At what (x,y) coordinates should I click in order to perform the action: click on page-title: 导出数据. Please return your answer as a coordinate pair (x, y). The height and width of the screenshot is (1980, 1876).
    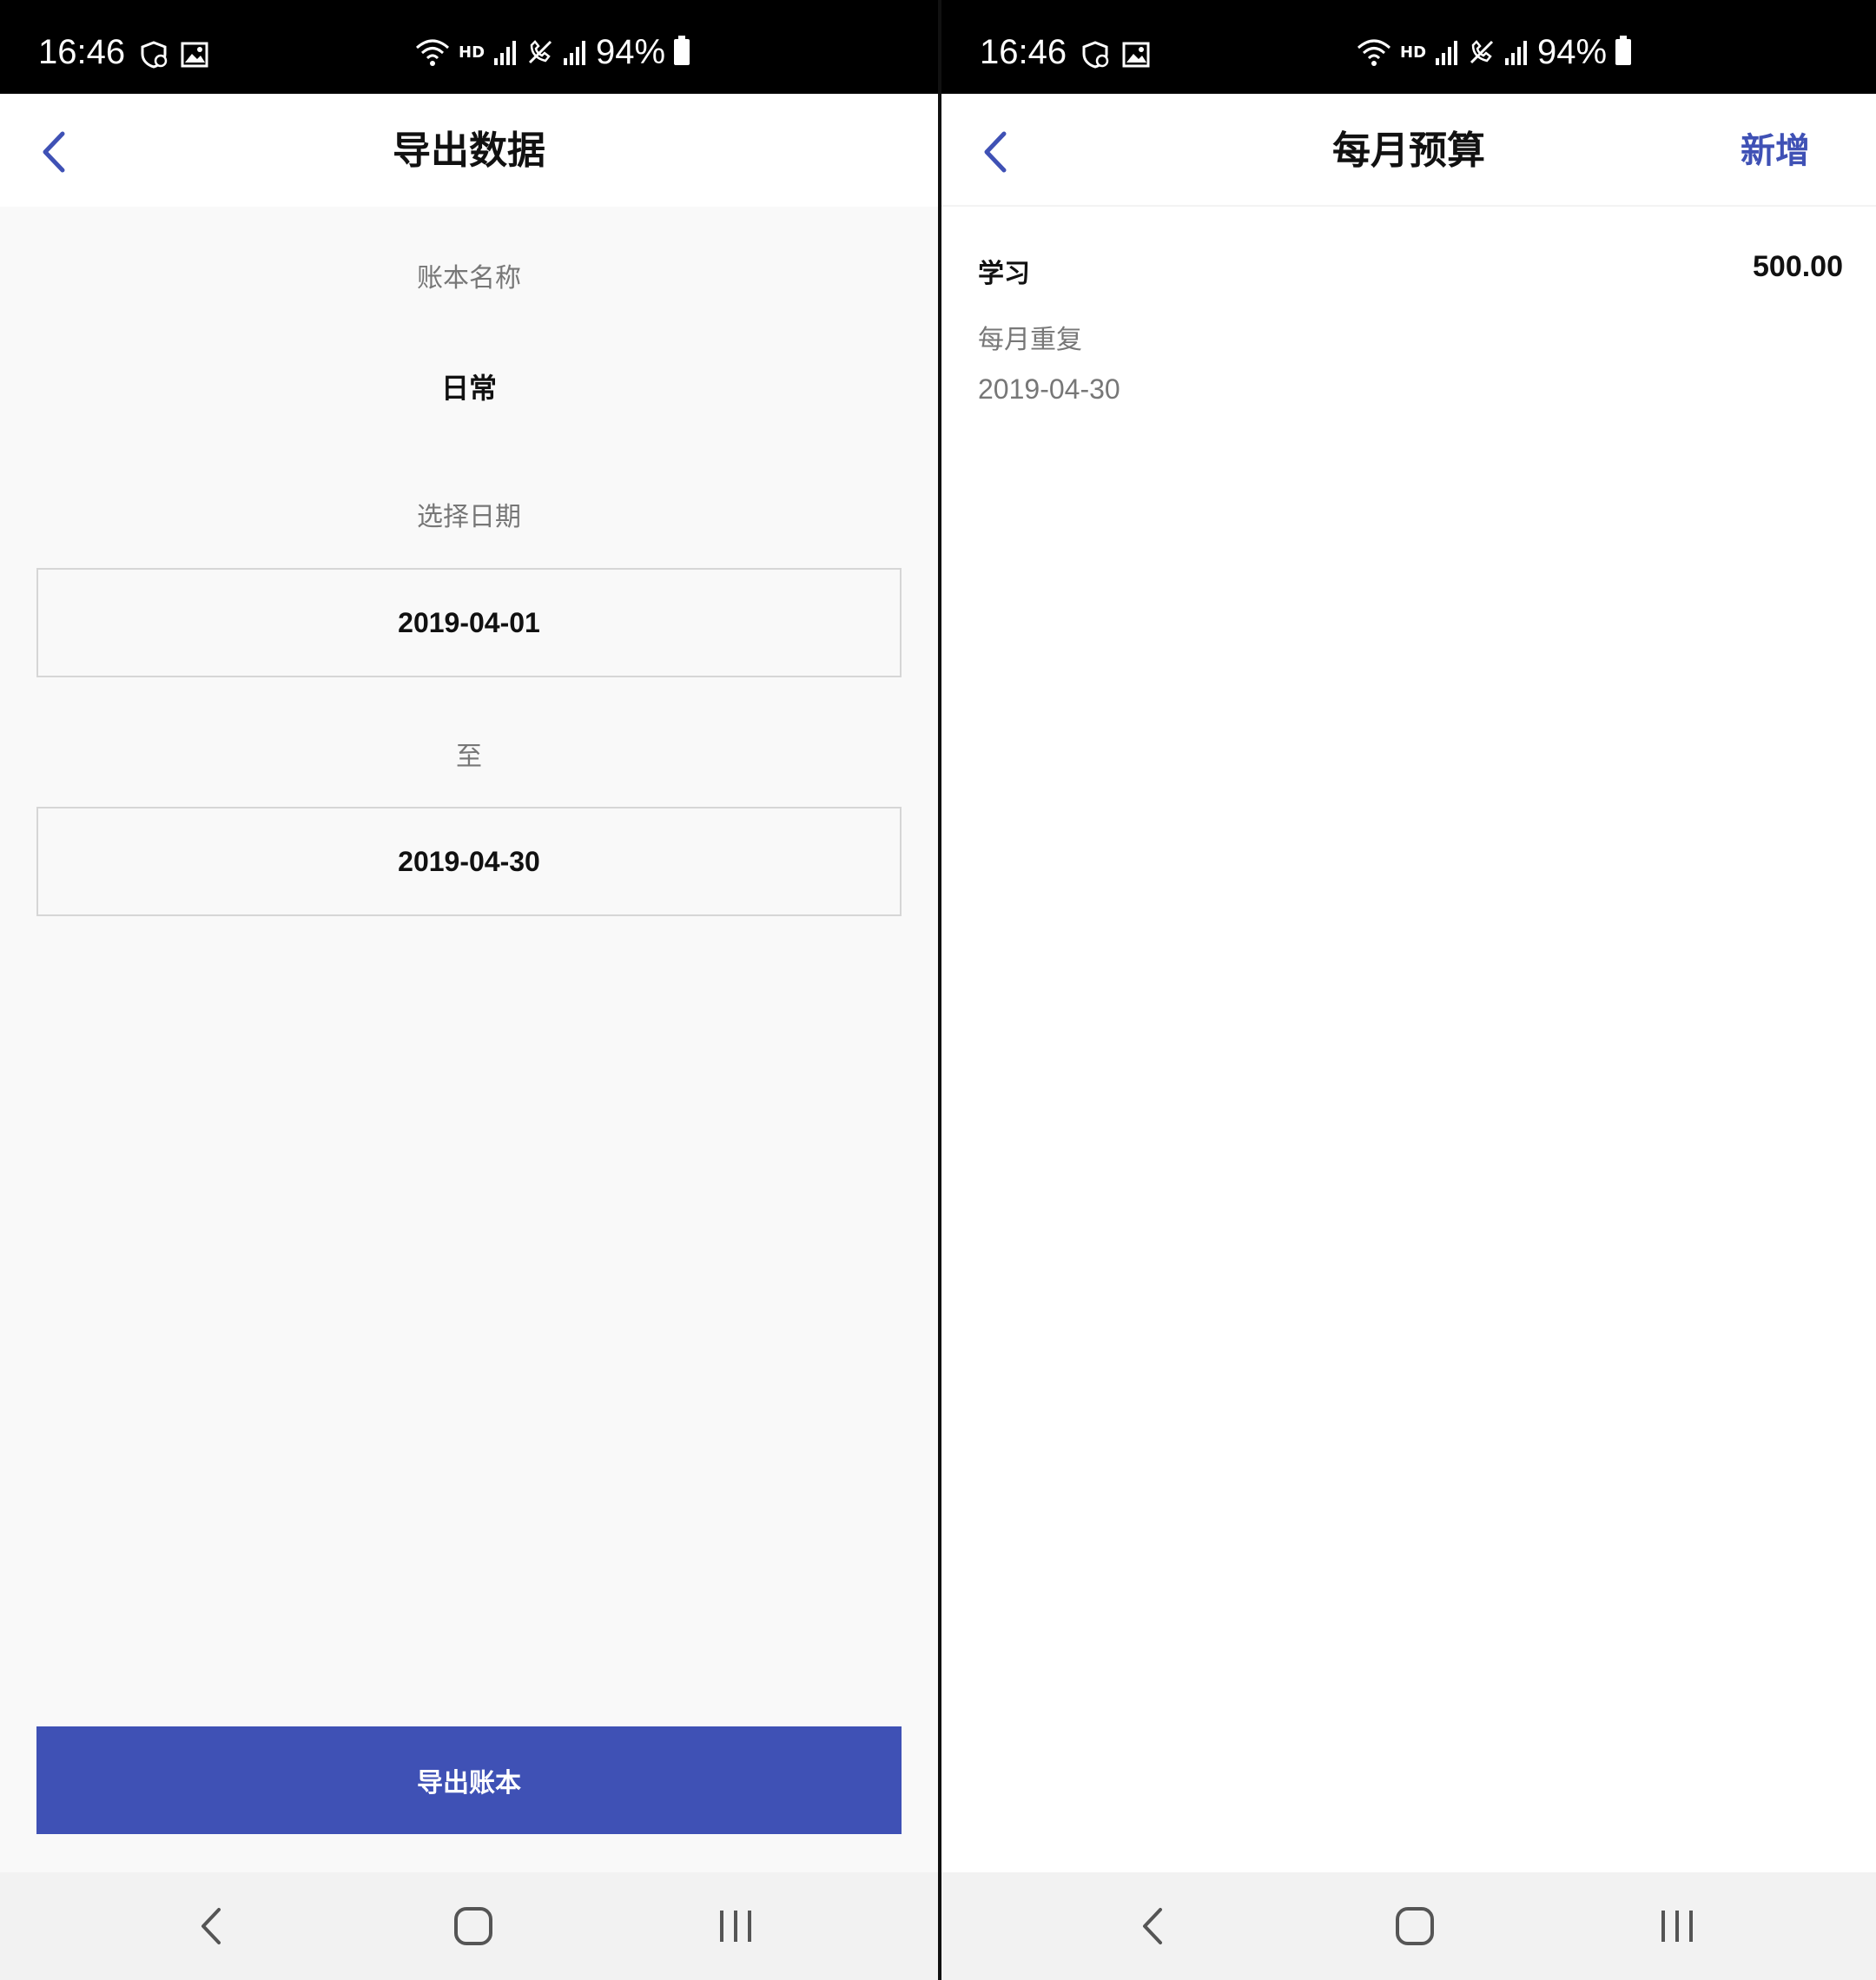
    Looking at the image, I should click on (469, 151).